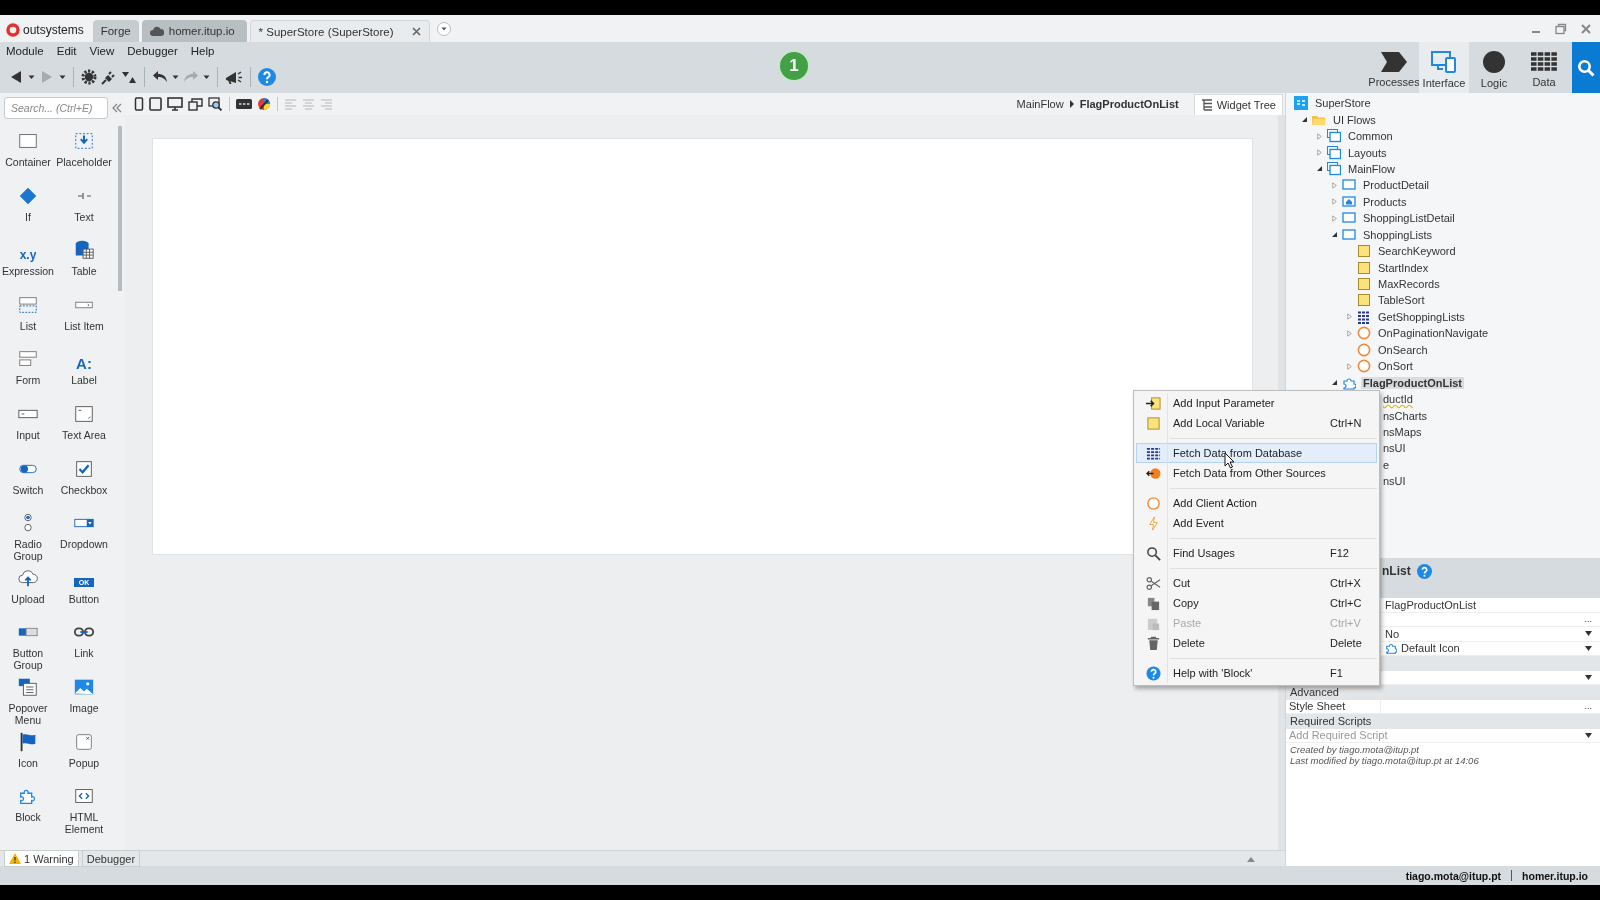  I want to click on properties-title: nList, so click(1396, 571).